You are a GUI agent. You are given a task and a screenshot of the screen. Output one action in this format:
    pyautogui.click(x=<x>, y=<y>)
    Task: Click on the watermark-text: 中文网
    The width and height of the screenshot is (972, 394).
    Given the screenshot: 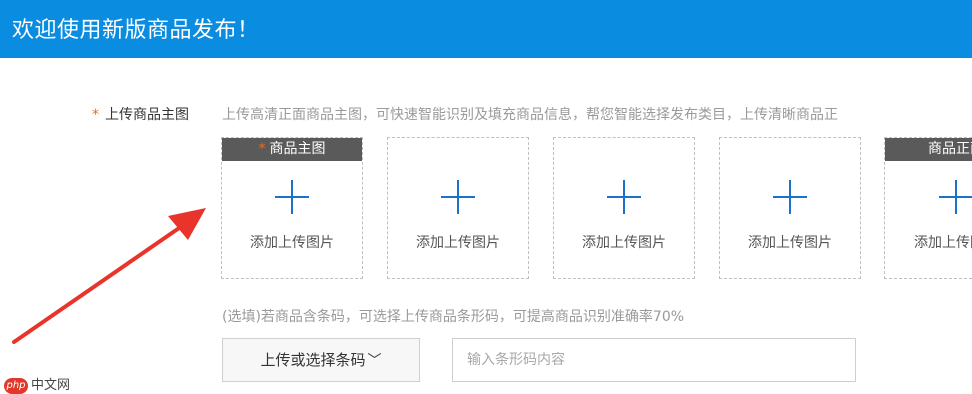 What is the action you would take?
    pyautogui.click(x=51, y=385)
    